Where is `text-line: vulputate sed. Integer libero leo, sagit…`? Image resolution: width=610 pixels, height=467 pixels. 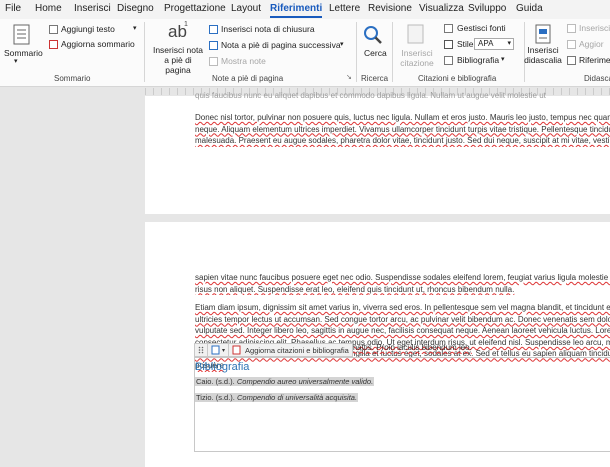
text-line: vulputate sed. Integer libero leo, sagit… is located at coordinates (402, 331).